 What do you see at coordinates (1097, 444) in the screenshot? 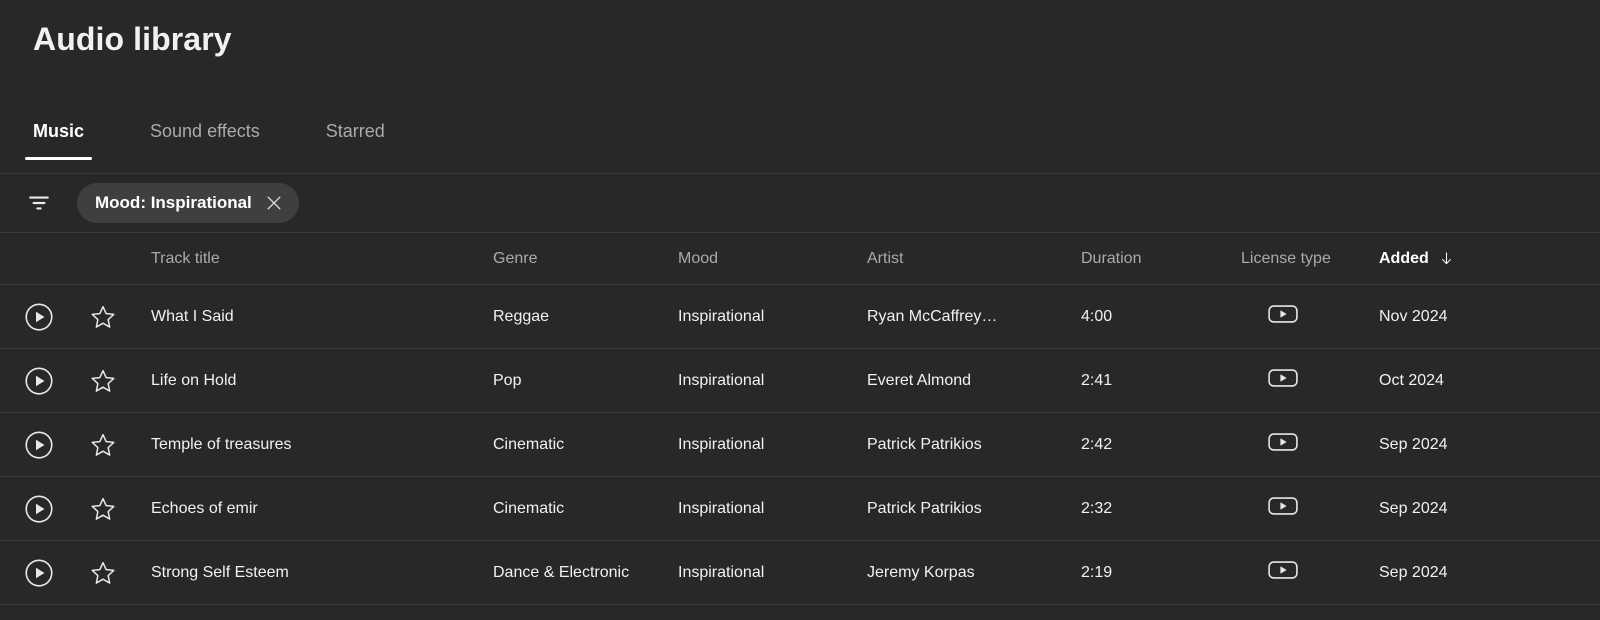
I see `cell-duration: 2:42` at bounding box center [1097, 444].